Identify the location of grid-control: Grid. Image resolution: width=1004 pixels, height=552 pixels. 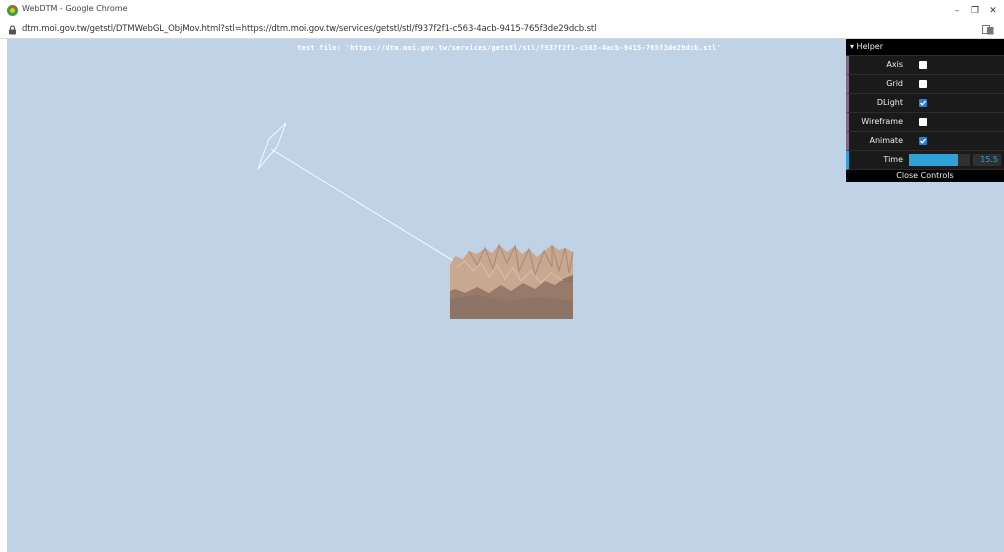
(925, 84).